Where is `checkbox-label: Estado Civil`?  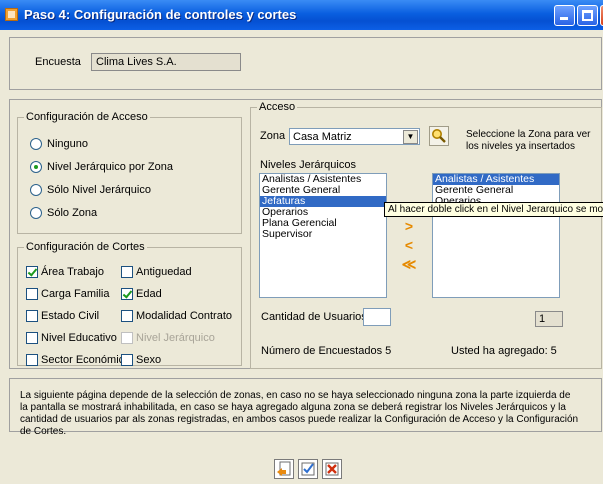 checkbox-label: Estado Civil is located at coordinates (70, 316).